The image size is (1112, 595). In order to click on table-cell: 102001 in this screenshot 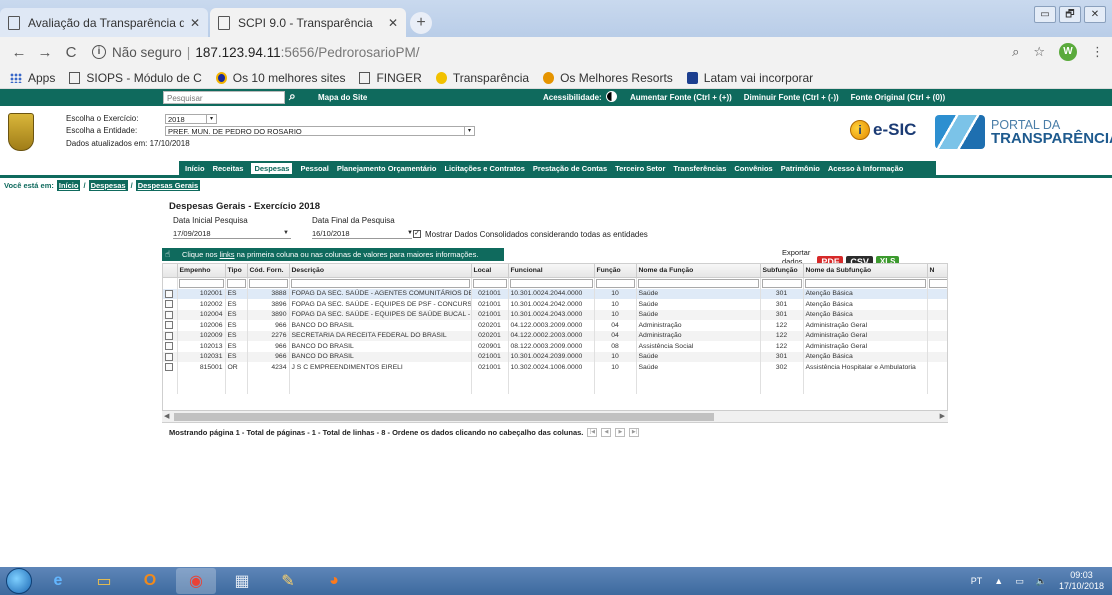, I will do `click(201, 293)`.